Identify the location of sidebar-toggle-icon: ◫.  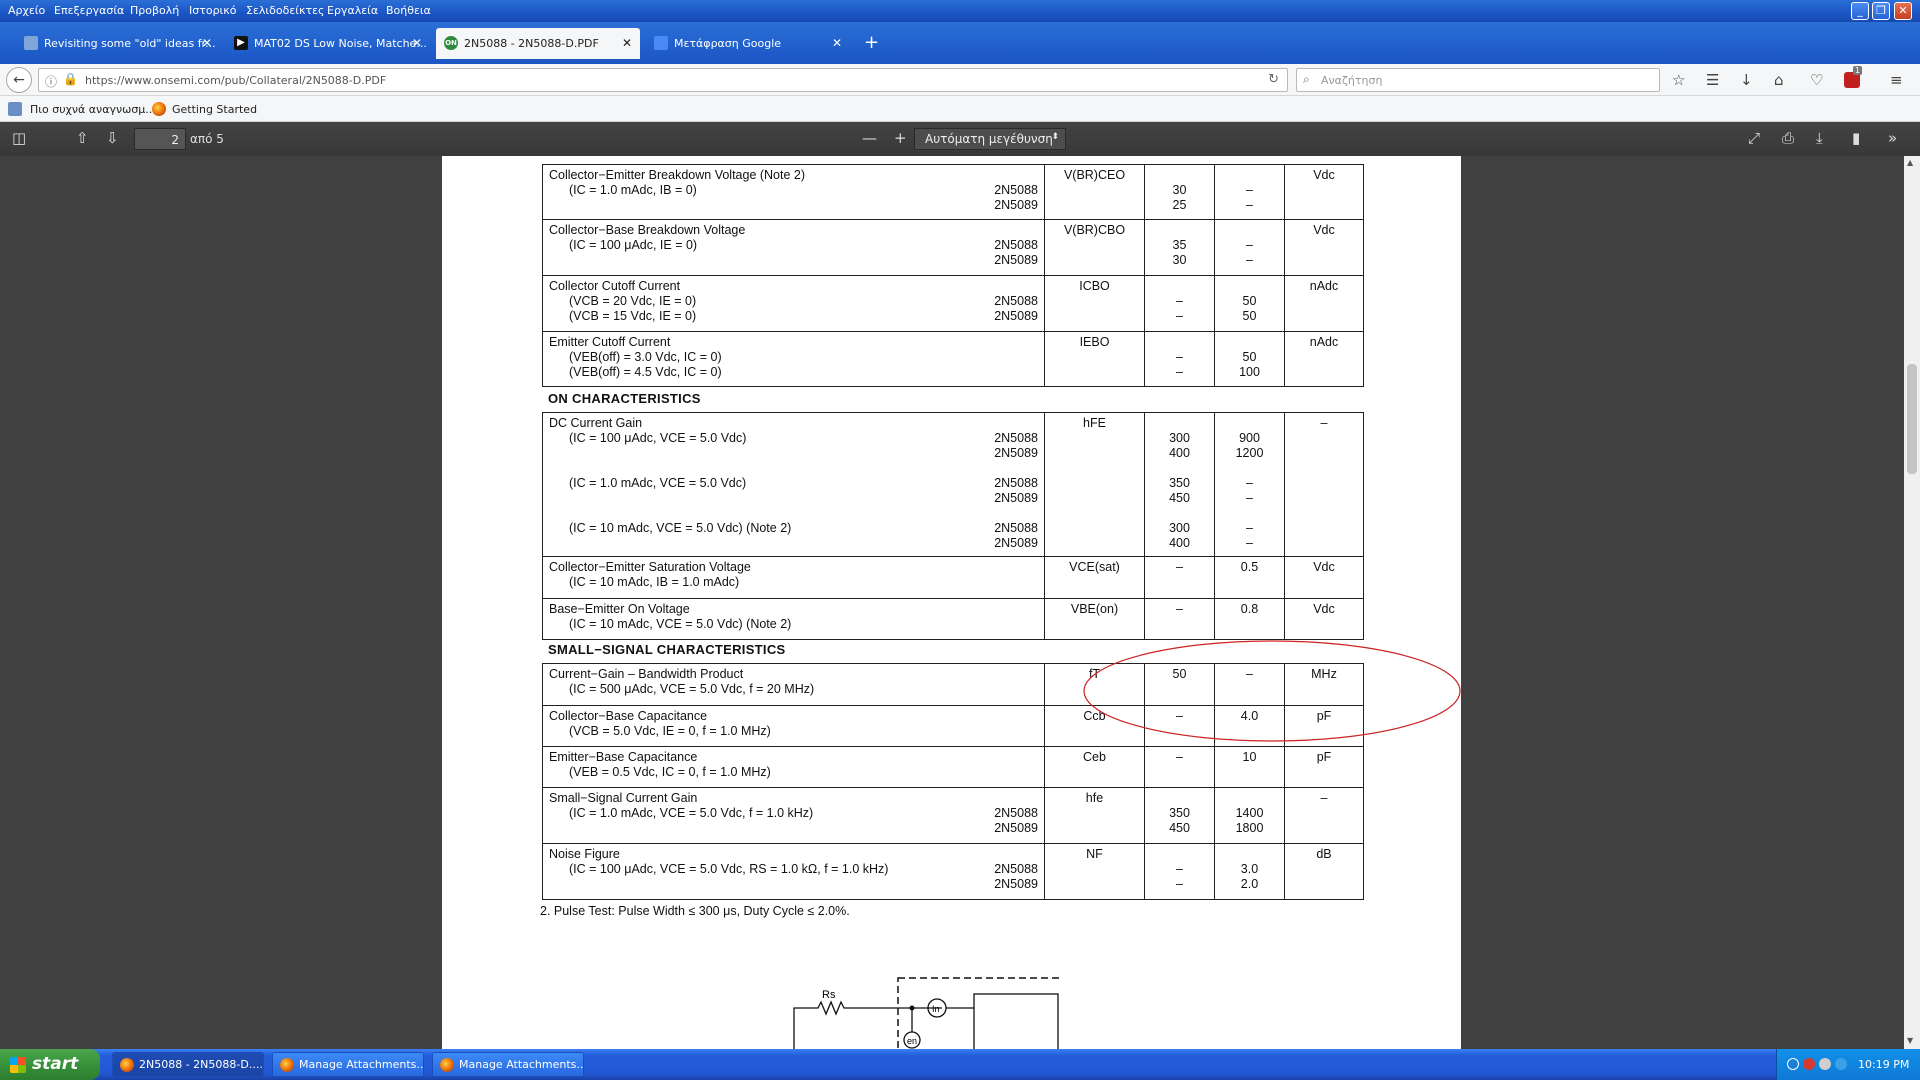
(19, 138).